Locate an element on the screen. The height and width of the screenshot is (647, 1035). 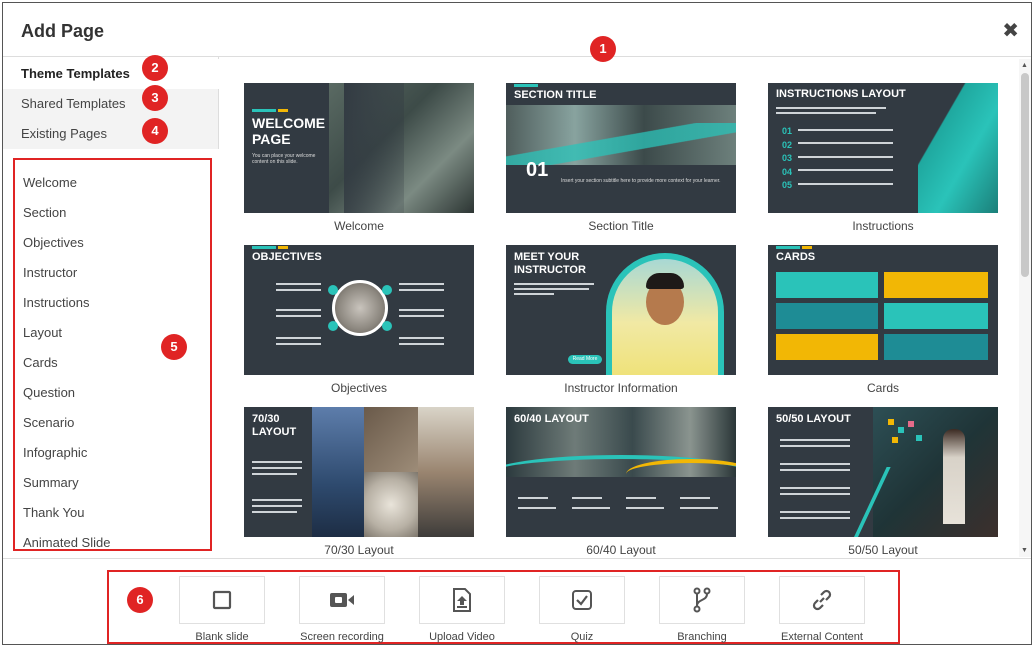
thumb-number: 01 is located at coordinates (537, 170).